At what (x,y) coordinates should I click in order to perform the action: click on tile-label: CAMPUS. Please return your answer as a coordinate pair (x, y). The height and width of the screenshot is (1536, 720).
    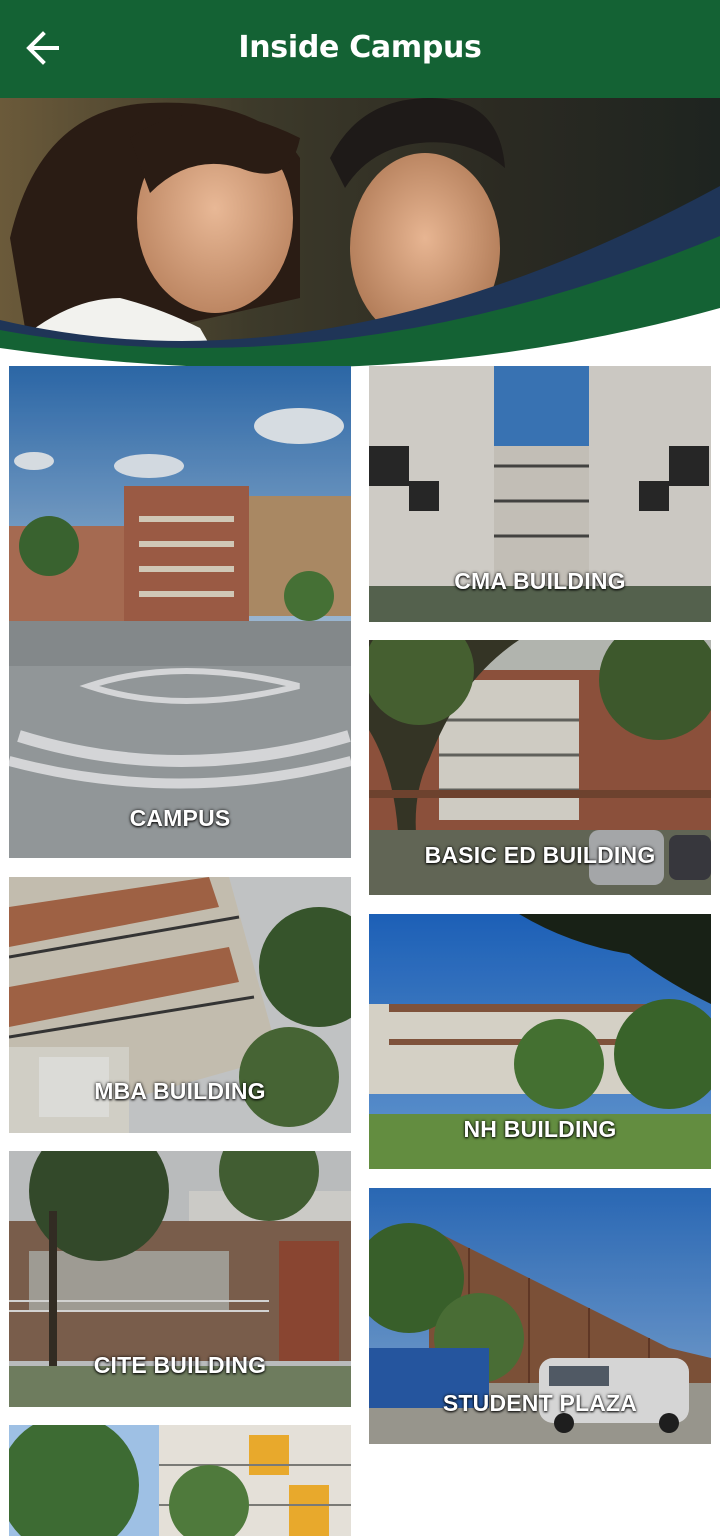
    Looking at the image, I should click on (180, 818).